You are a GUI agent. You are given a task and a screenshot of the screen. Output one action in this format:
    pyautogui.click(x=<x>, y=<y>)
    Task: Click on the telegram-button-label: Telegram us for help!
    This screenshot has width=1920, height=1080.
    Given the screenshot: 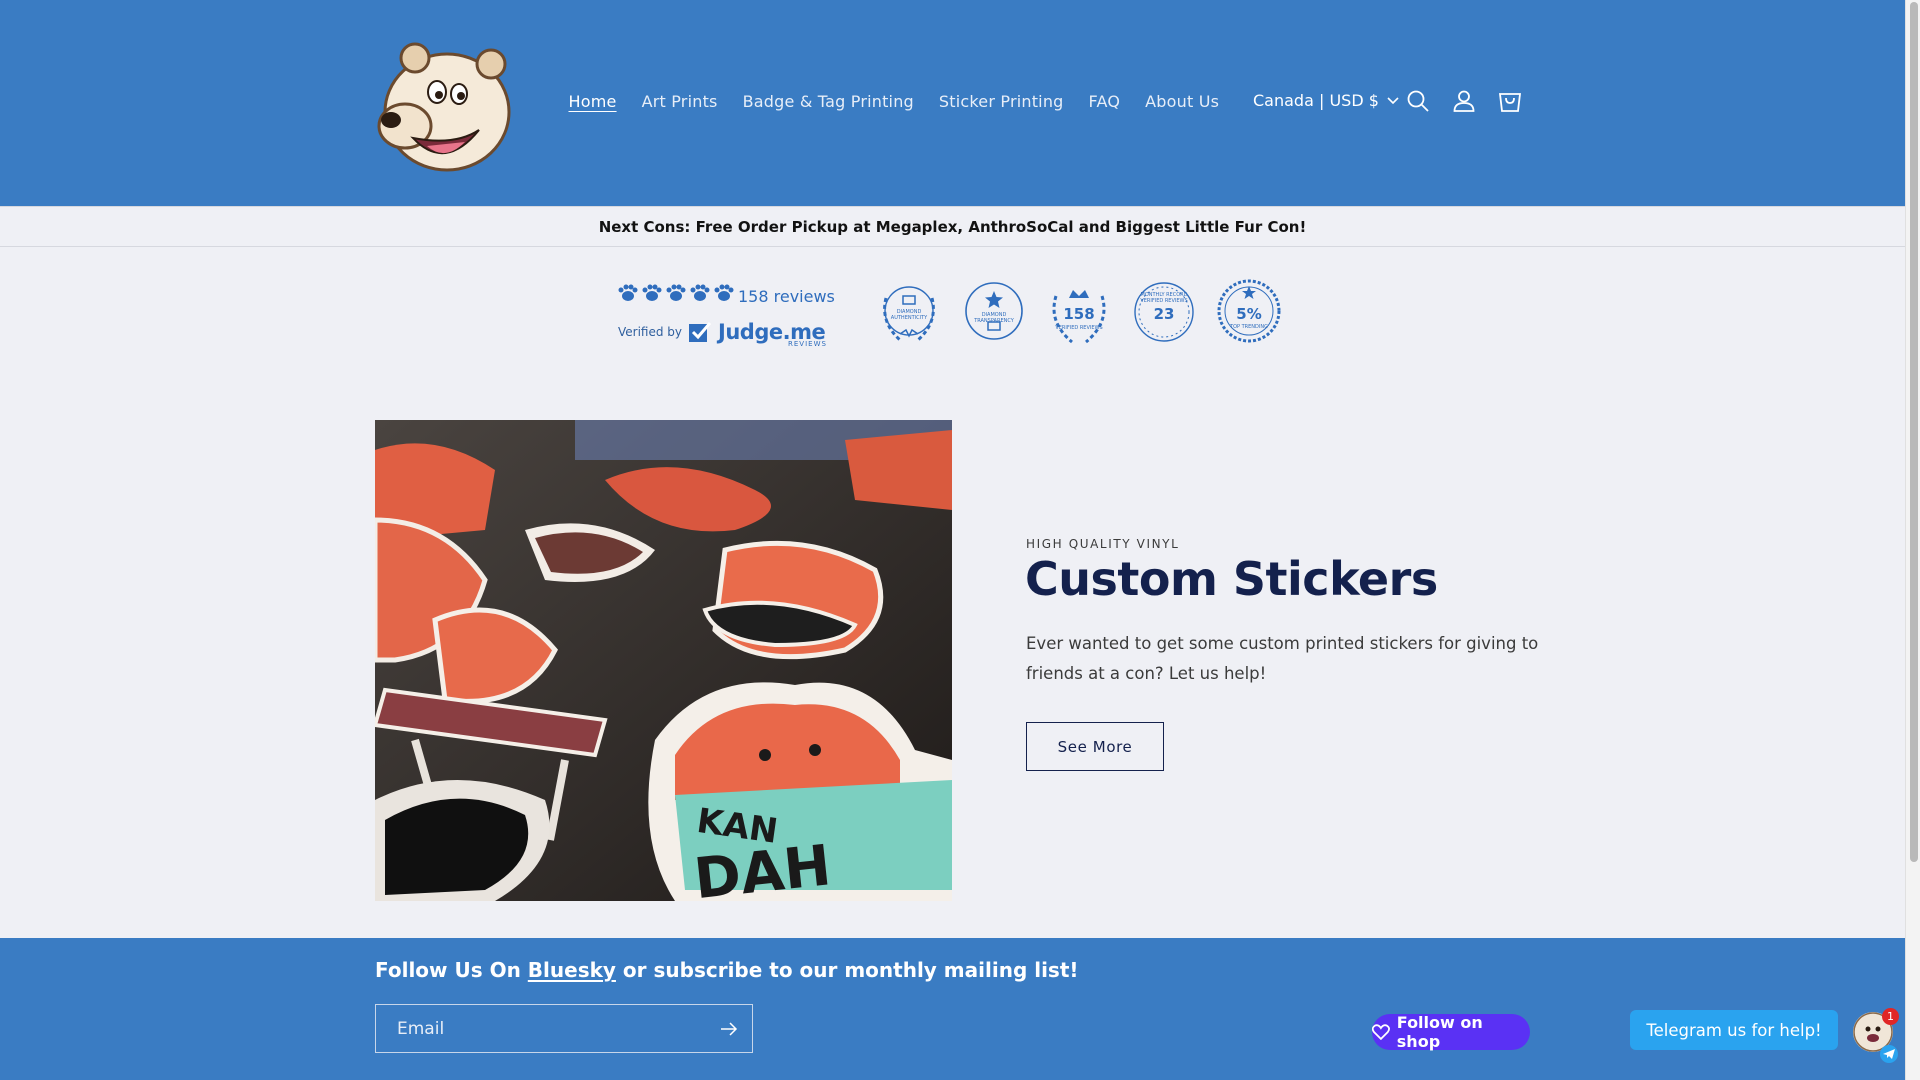 What is the action you would take?
    pyautogui.click(x=1734, y=1030)
    